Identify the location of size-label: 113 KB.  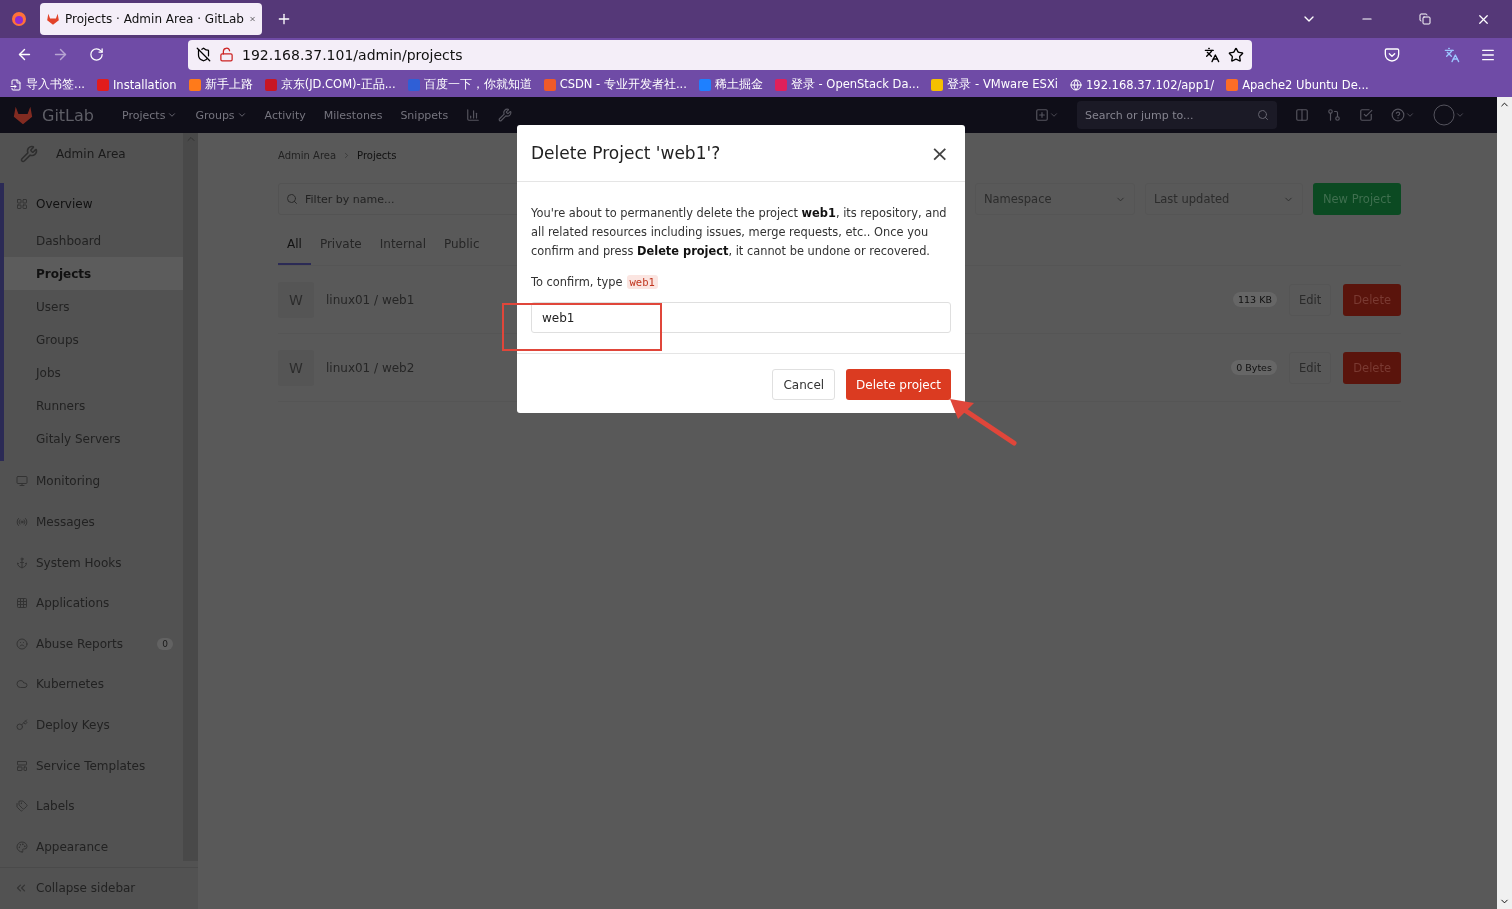
(1255, 300).